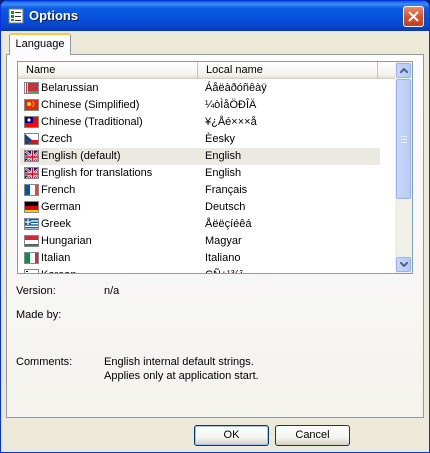 This screenshot has width=430, height=453. Describe the element at coordinates (31, 105) in the screenshot. I see `china-flag-icon` at that location.